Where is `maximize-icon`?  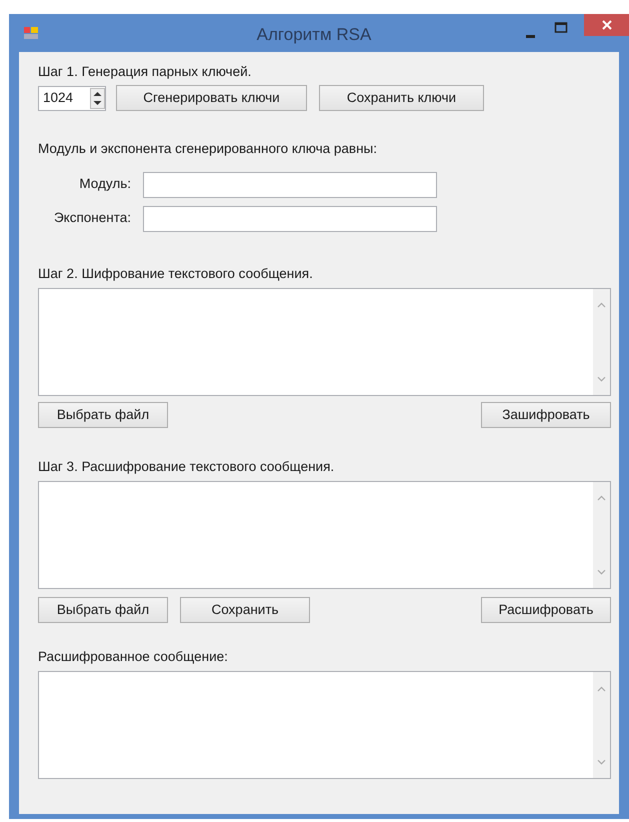
maximize-icon is located at coordinates (561, 28).